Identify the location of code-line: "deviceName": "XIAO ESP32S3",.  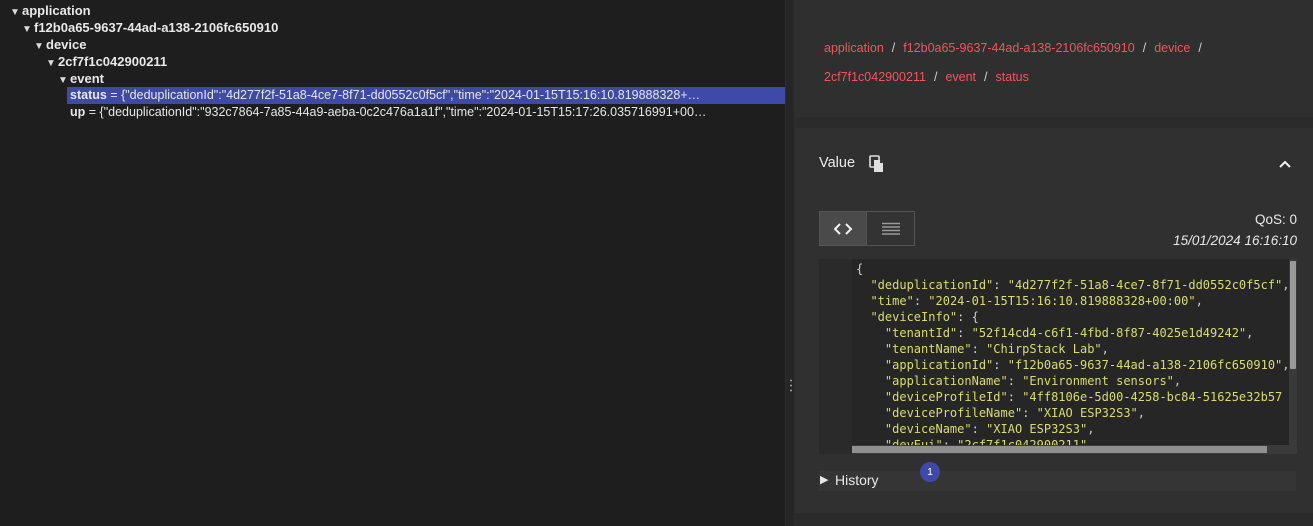
(989, 429).